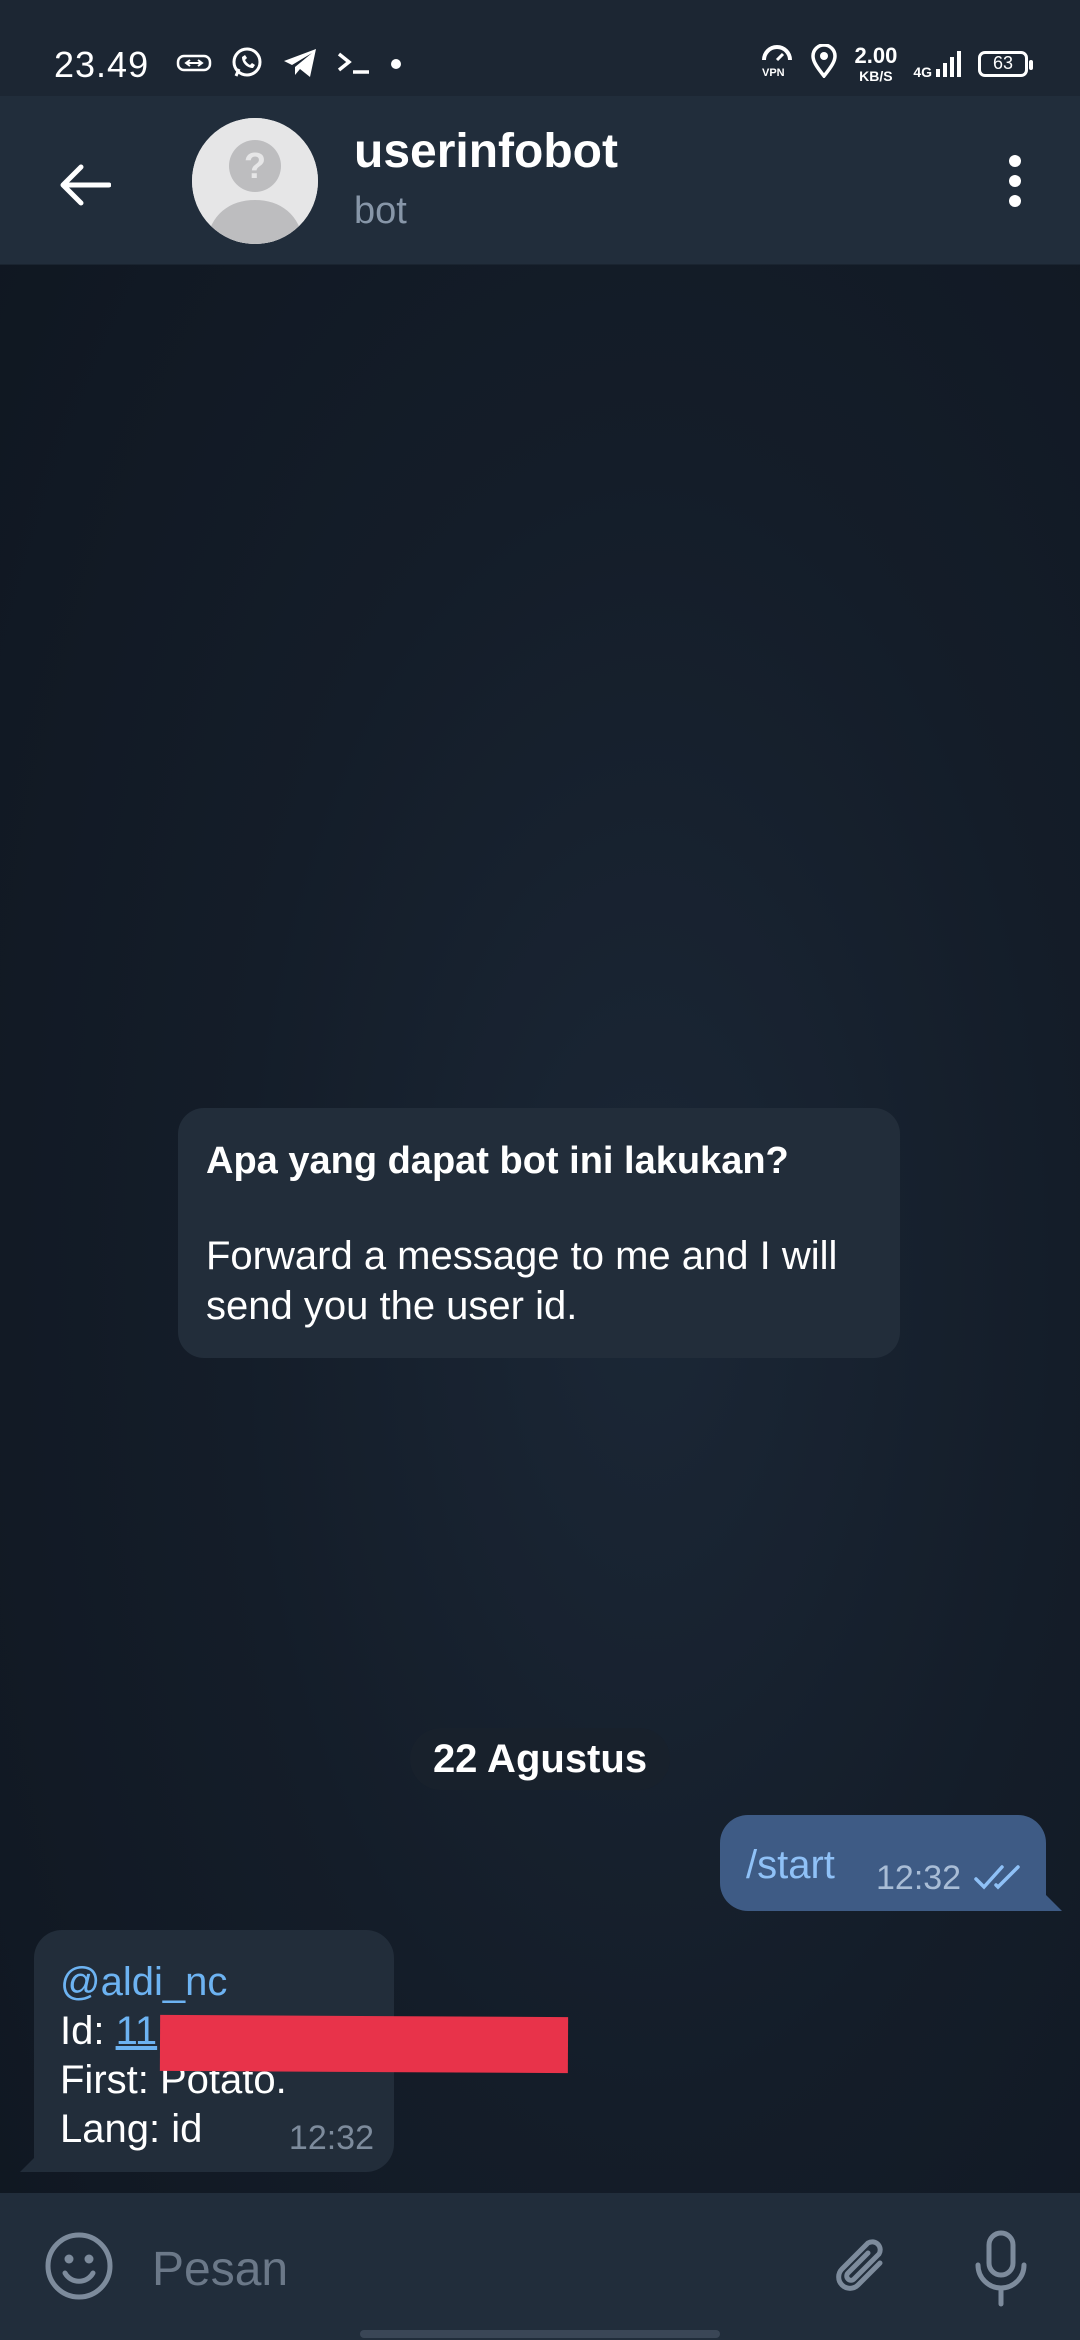 The image size is (1080, 2340). Describe the element at coordinates (540, 2334) in the screenshot. I see `home-indicator` at that location.